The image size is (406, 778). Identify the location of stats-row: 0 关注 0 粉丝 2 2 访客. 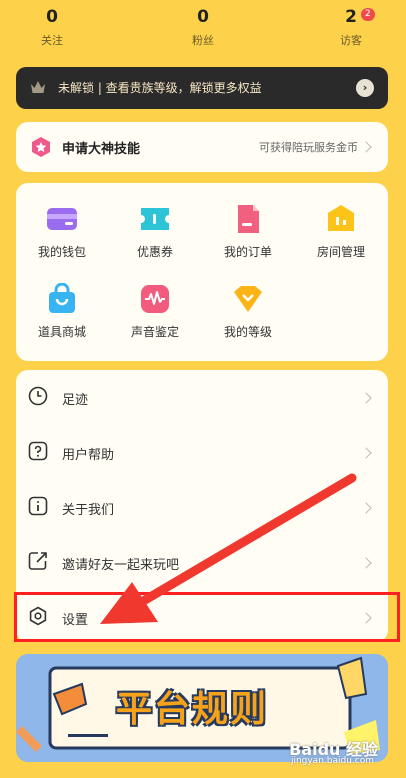
(203, 29).